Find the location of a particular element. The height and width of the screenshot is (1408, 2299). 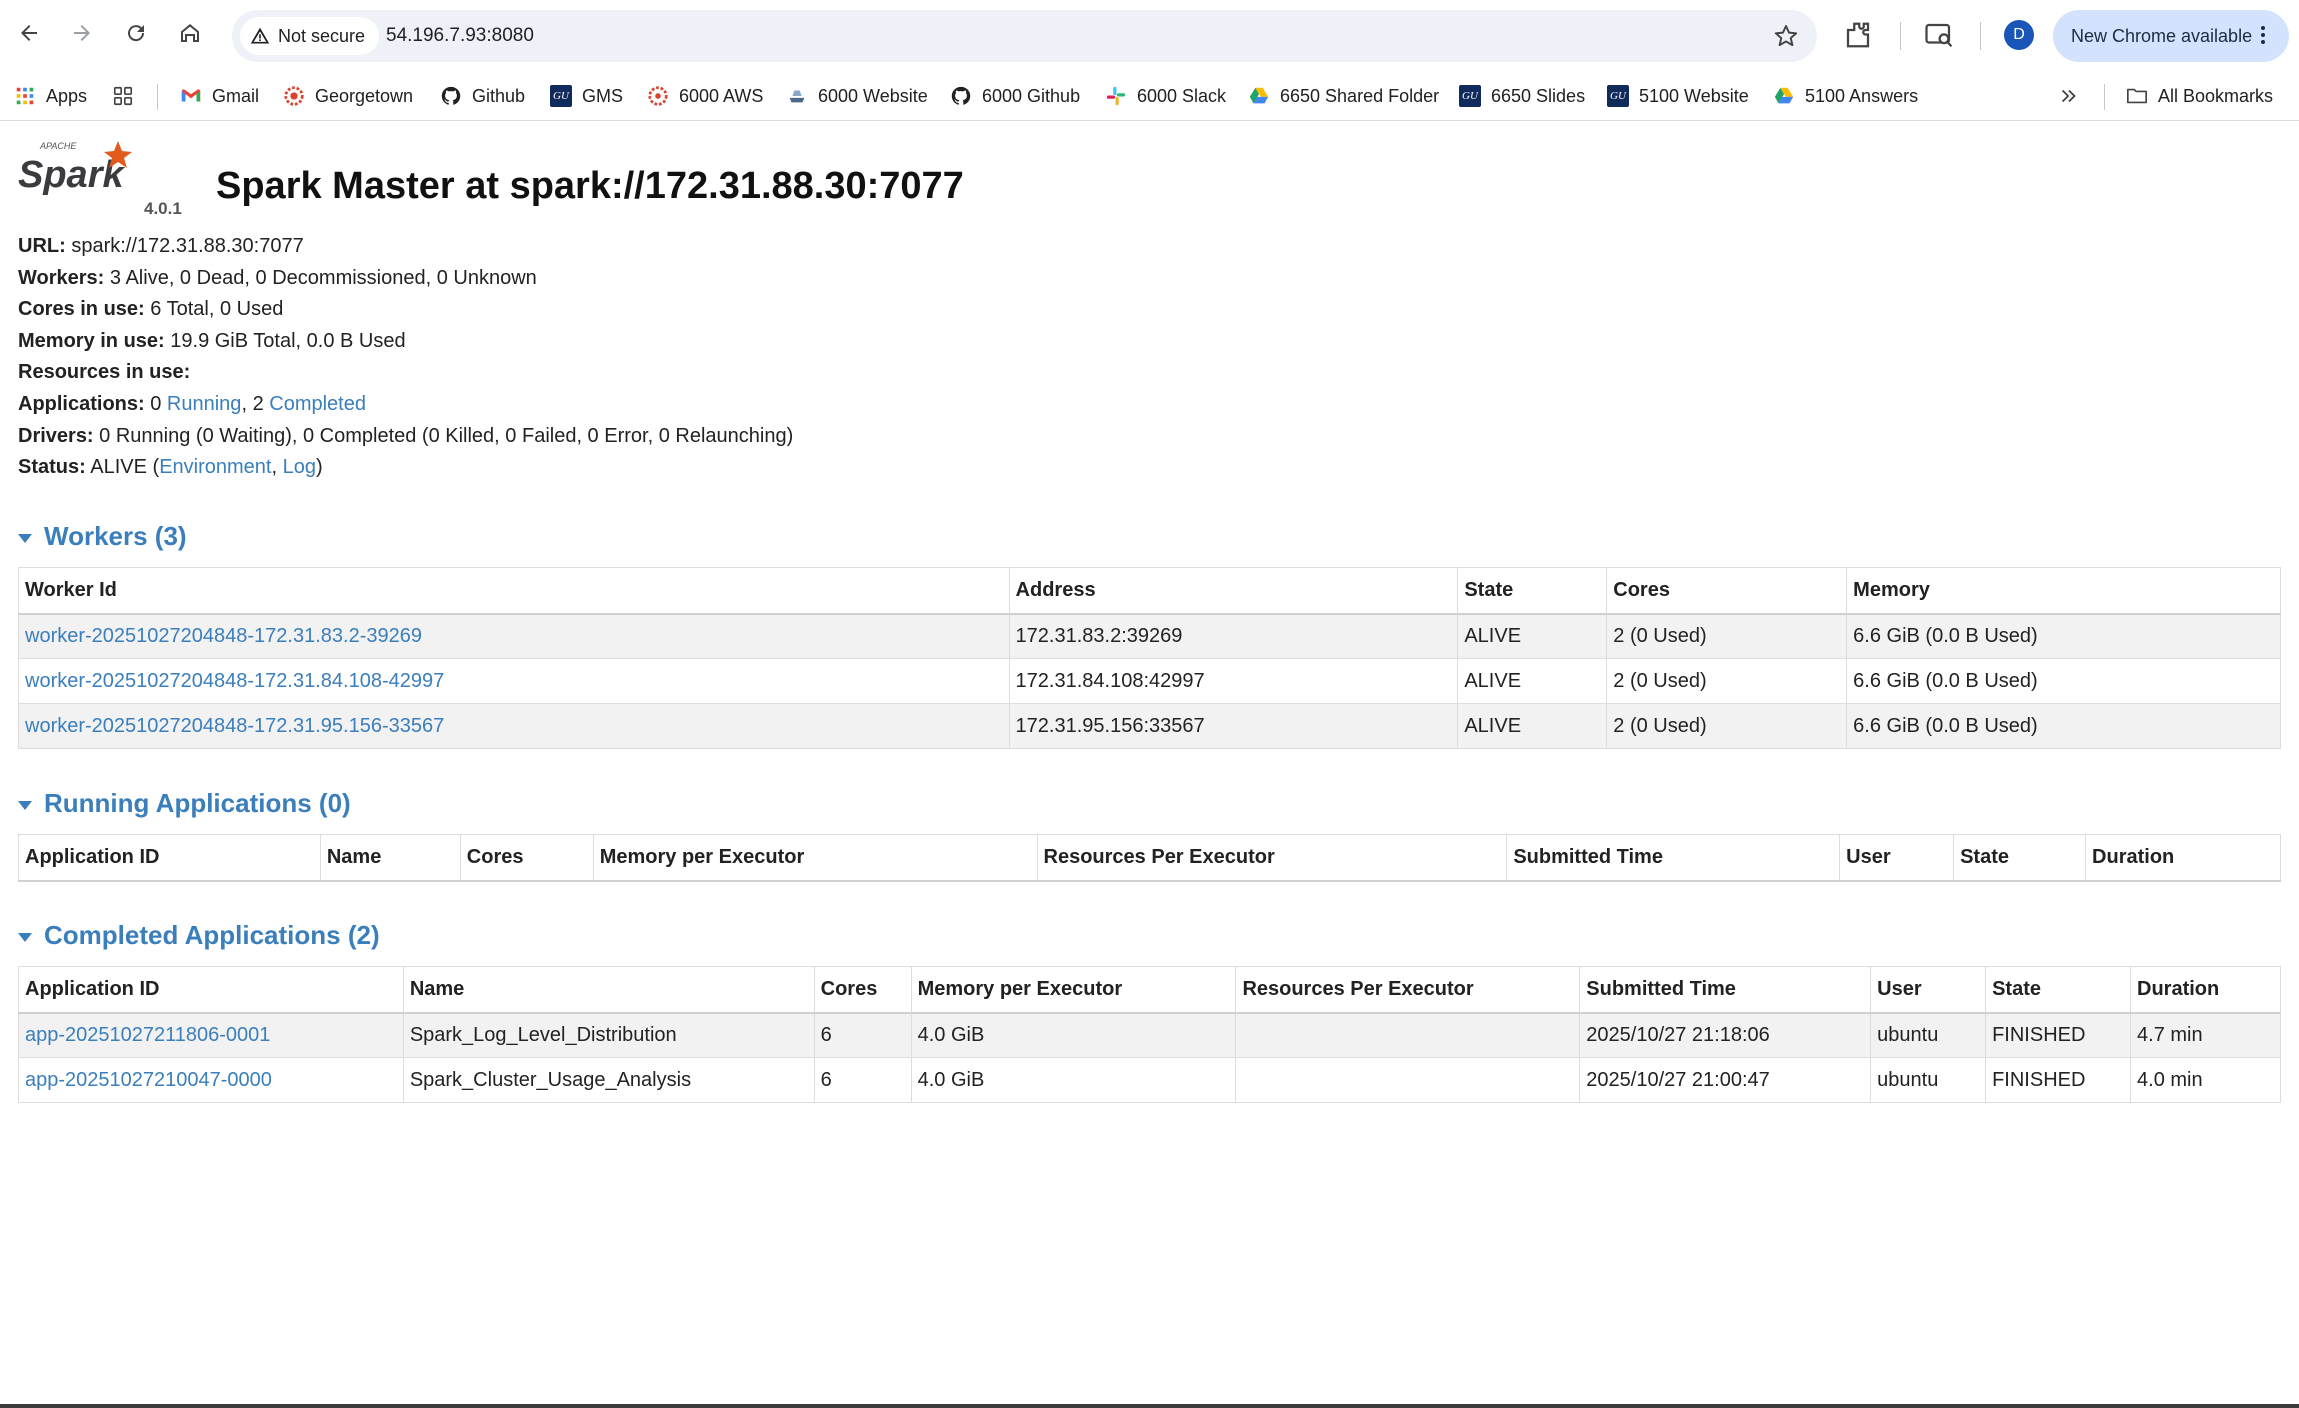

bookmark-6650-shared-folder: 6650 Shared Folder is located at coordinates (1343, 96).